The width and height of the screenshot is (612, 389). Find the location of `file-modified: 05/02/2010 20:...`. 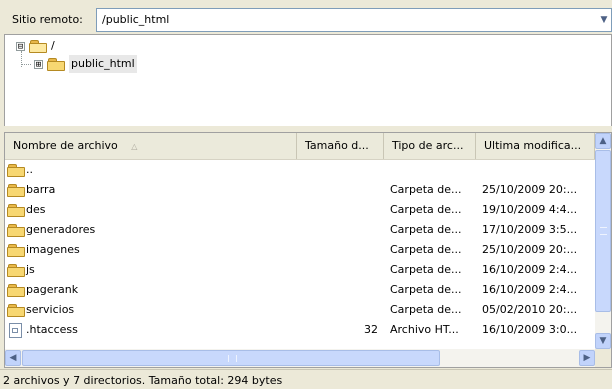

file-modified: 05/02/2010 20:... is located at coordinates (530, 309).